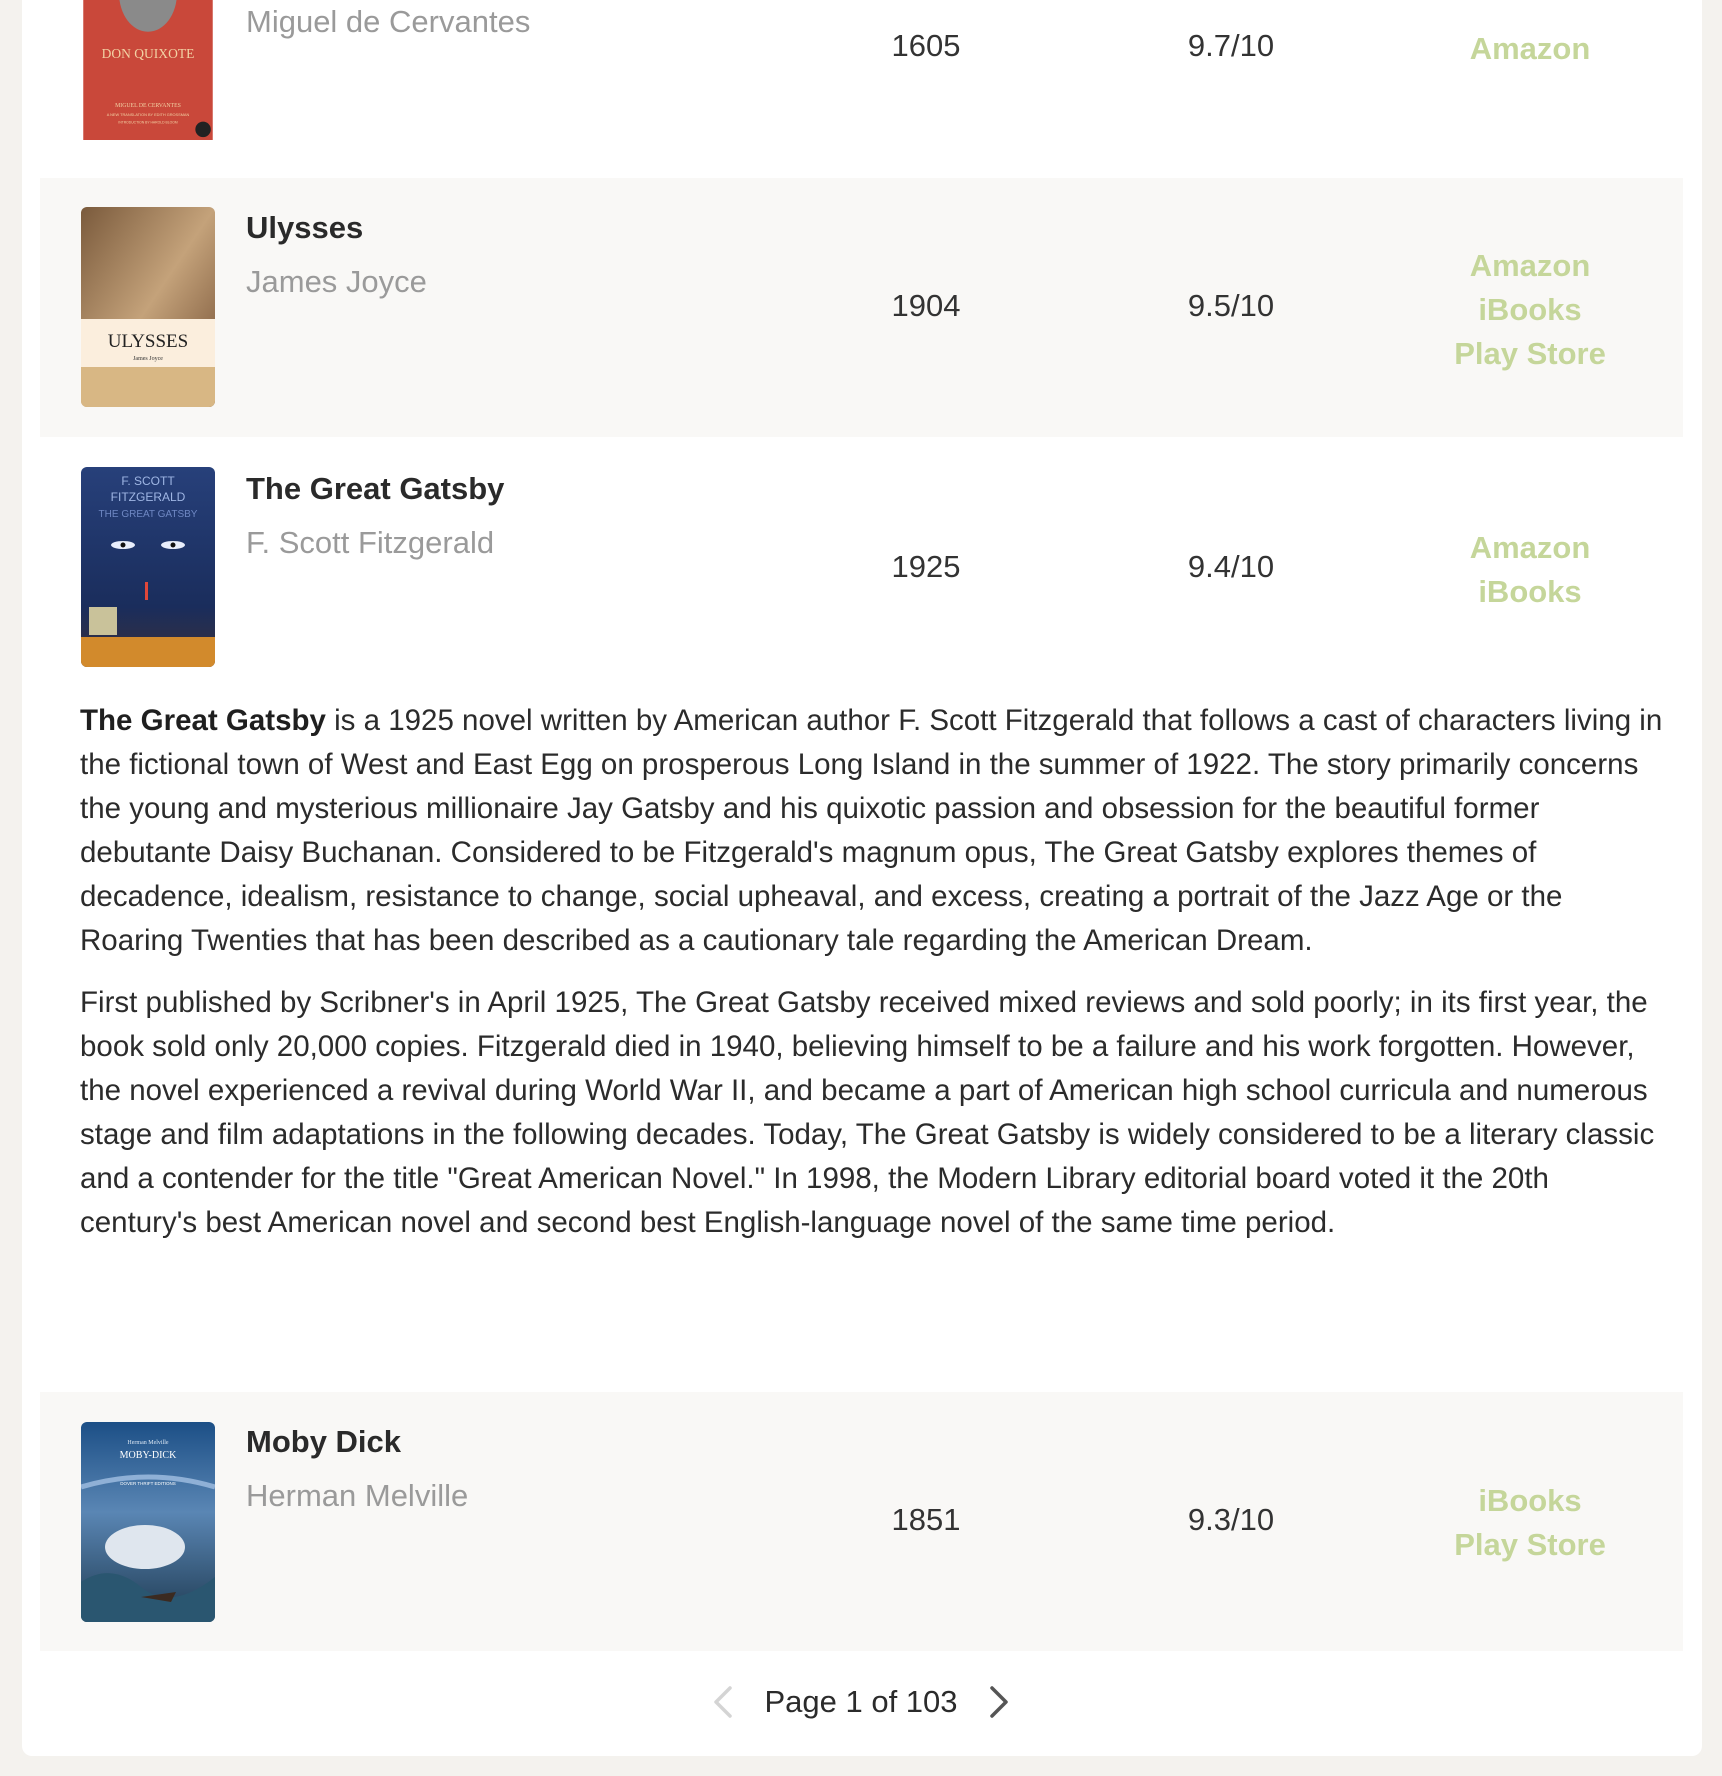 The width and height of the screenshot is (1722, 1776). I want to click on book-rating: 9.3/10, so click(1231, 1519).